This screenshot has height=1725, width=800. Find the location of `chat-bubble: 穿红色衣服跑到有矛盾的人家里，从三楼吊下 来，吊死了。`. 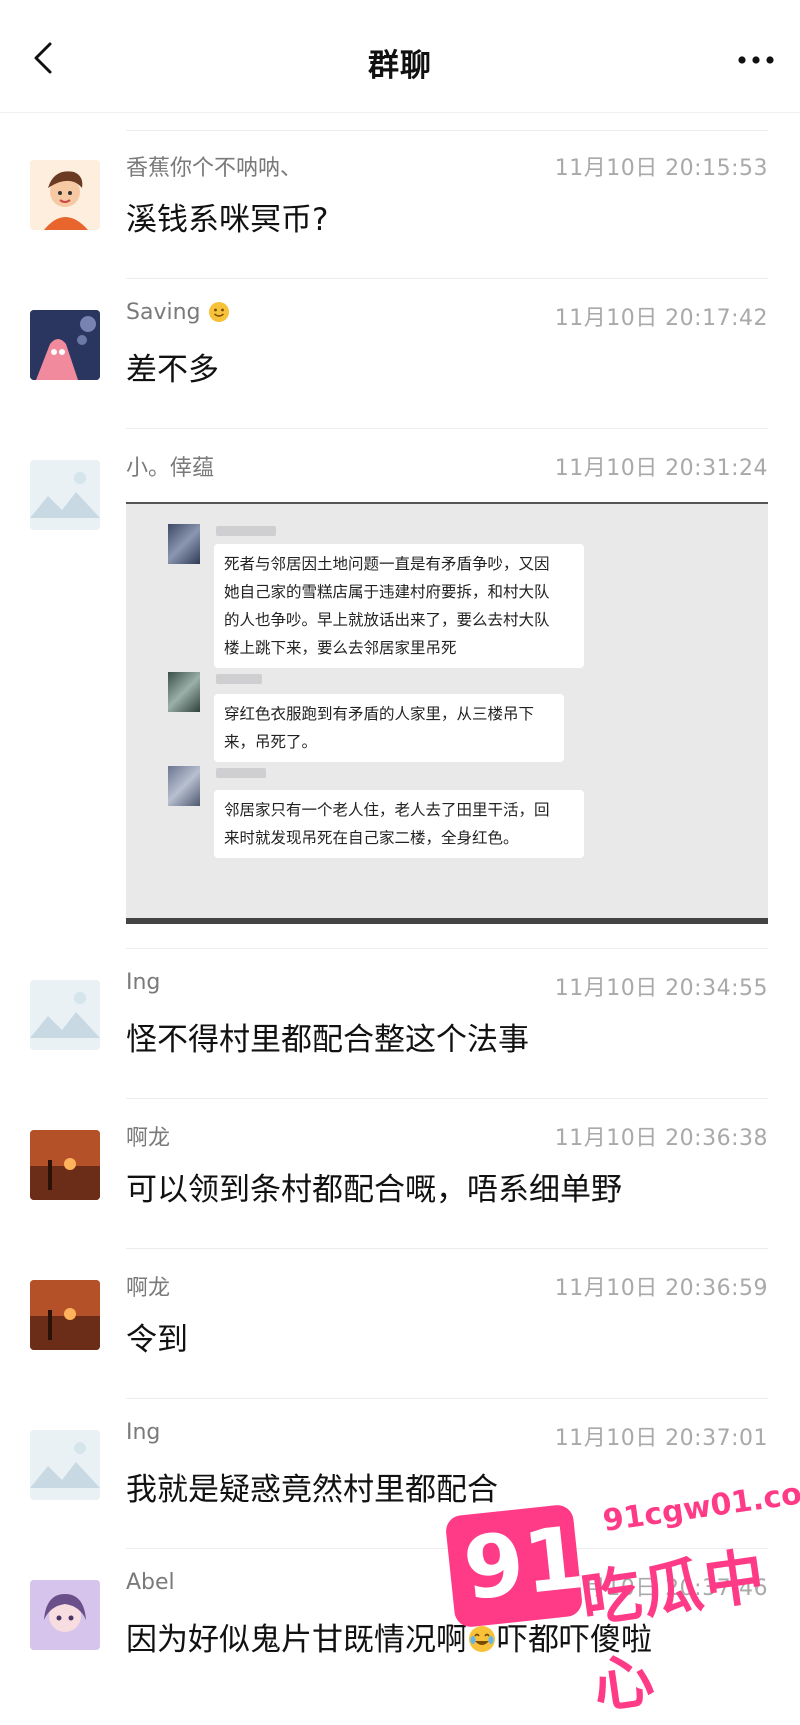

chat-bubble: 穿红色衣服跑到有矛盾的人家里，从三楼吊下 来，吊死了。 is located at coordinates (389, 728).